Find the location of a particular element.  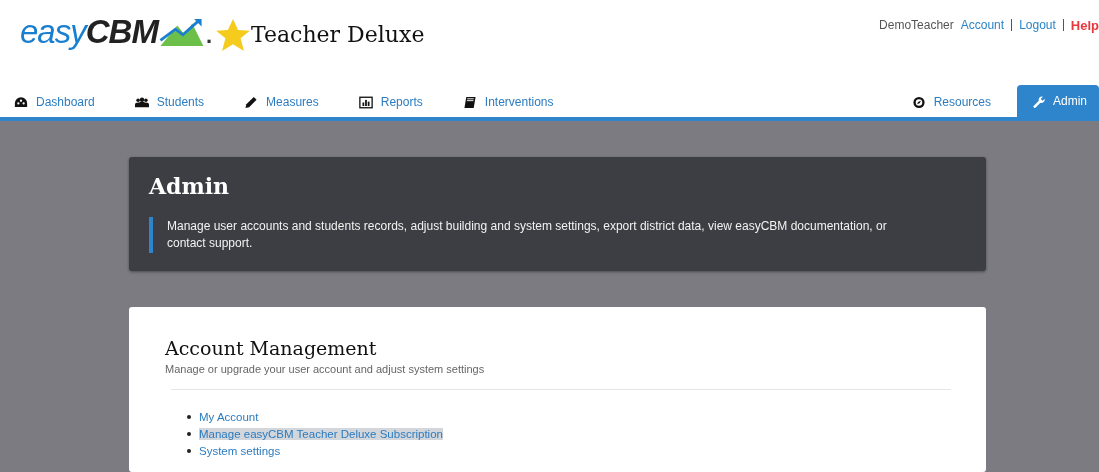

wrench-icon is located at coordinates (1038, 101).